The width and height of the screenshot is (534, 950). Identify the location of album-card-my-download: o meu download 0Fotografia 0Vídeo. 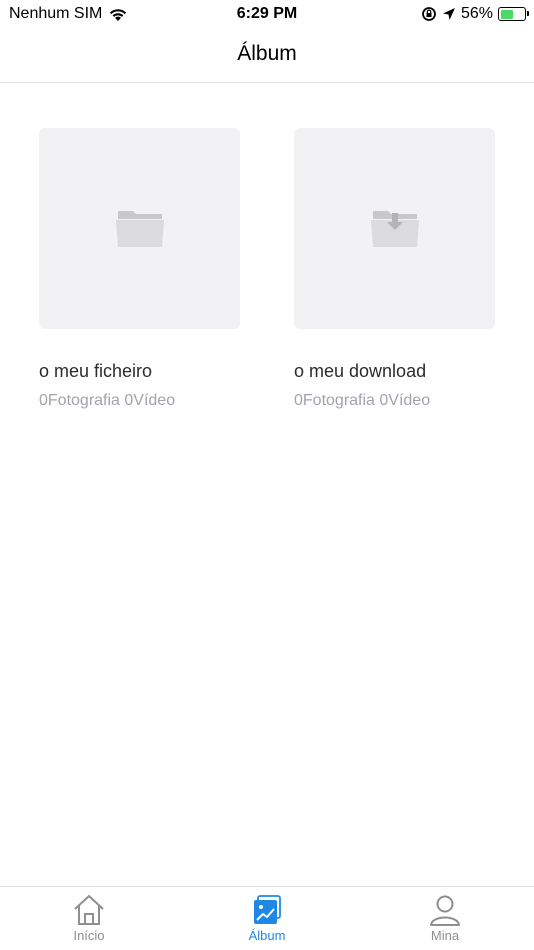
(394, 269).